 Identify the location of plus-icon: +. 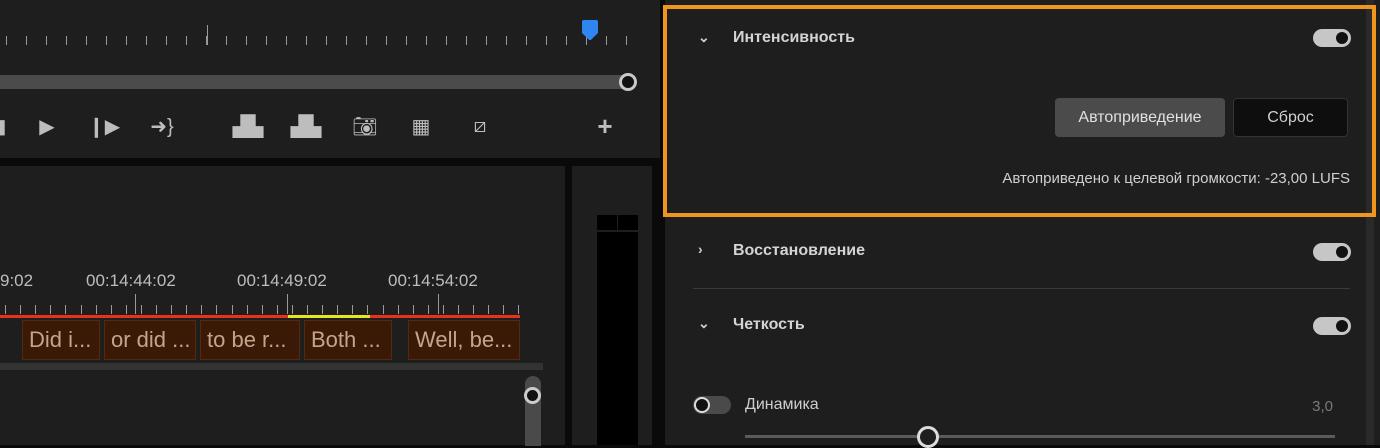
(605, 125).